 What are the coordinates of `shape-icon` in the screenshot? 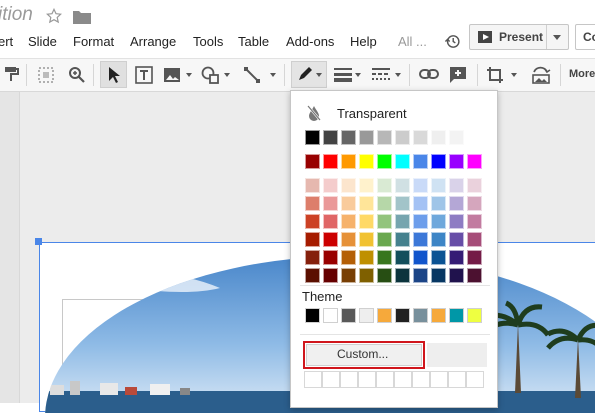 It's located at (211, 75).